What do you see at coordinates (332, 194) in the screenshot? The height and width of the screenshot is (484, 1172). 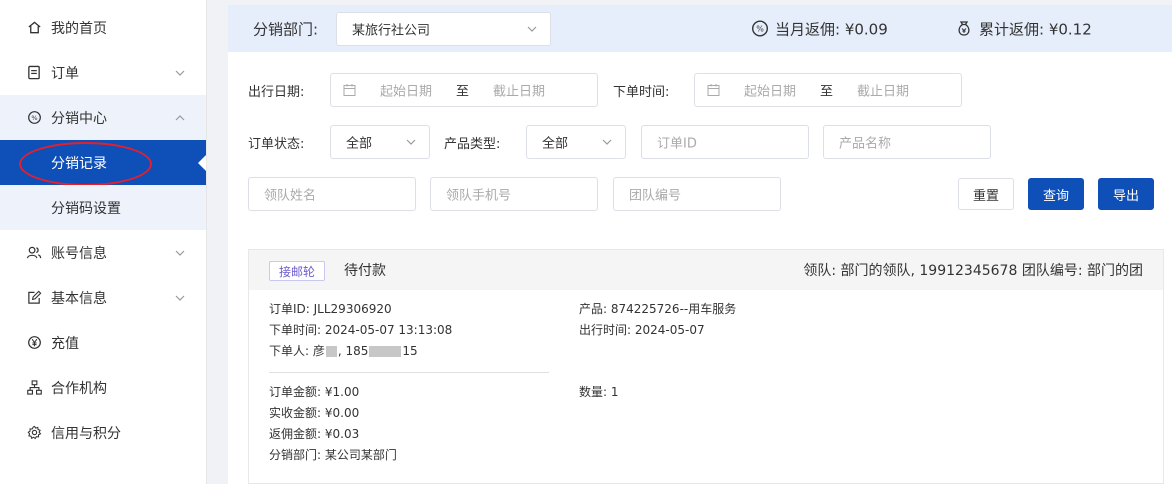 I see `leader-name-input: 领队姓名` at bounding box center [332, 194].